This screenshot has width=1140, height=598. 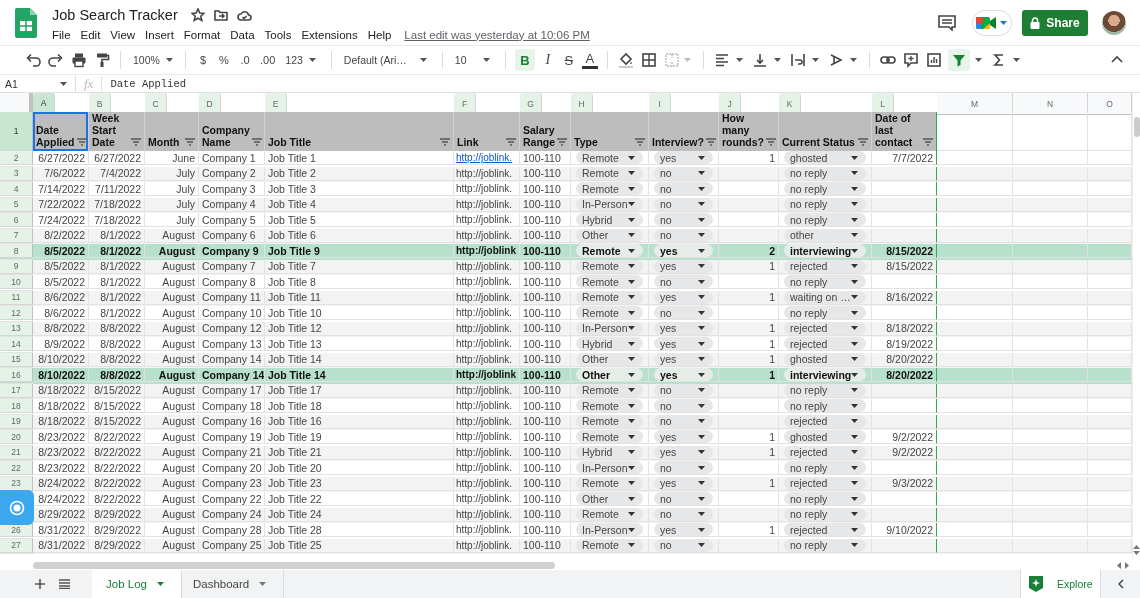 I want to click on header-cell: How many rounds?, so click(x=749, y=131).